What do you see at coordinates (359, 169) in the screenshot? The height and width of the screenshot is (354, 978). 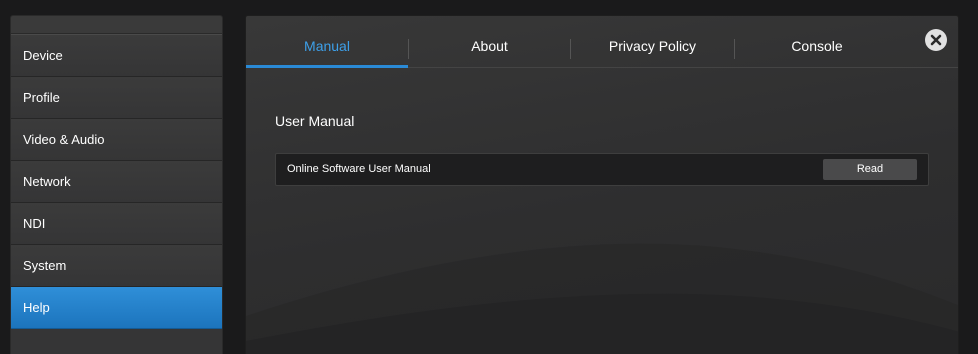 I see `manual-row-label: Online Software User Manual` at bounding box center [359, 169].